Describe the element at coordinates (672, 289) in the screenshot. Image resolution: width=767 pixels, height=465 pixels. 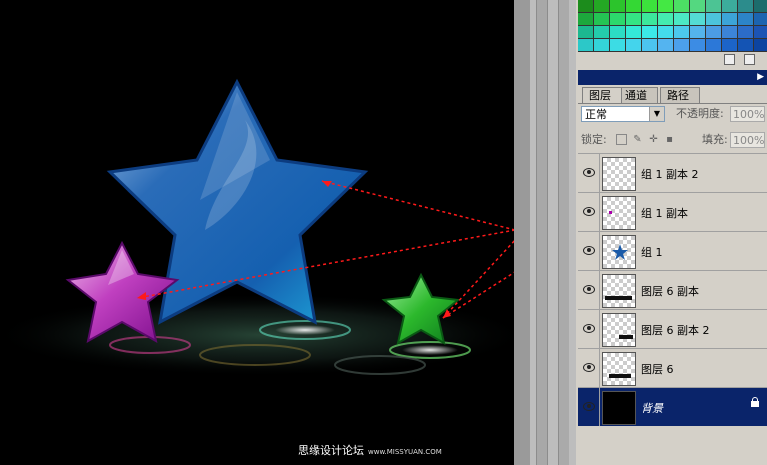
I see `layer-row: 图层 6 副本` at that location.